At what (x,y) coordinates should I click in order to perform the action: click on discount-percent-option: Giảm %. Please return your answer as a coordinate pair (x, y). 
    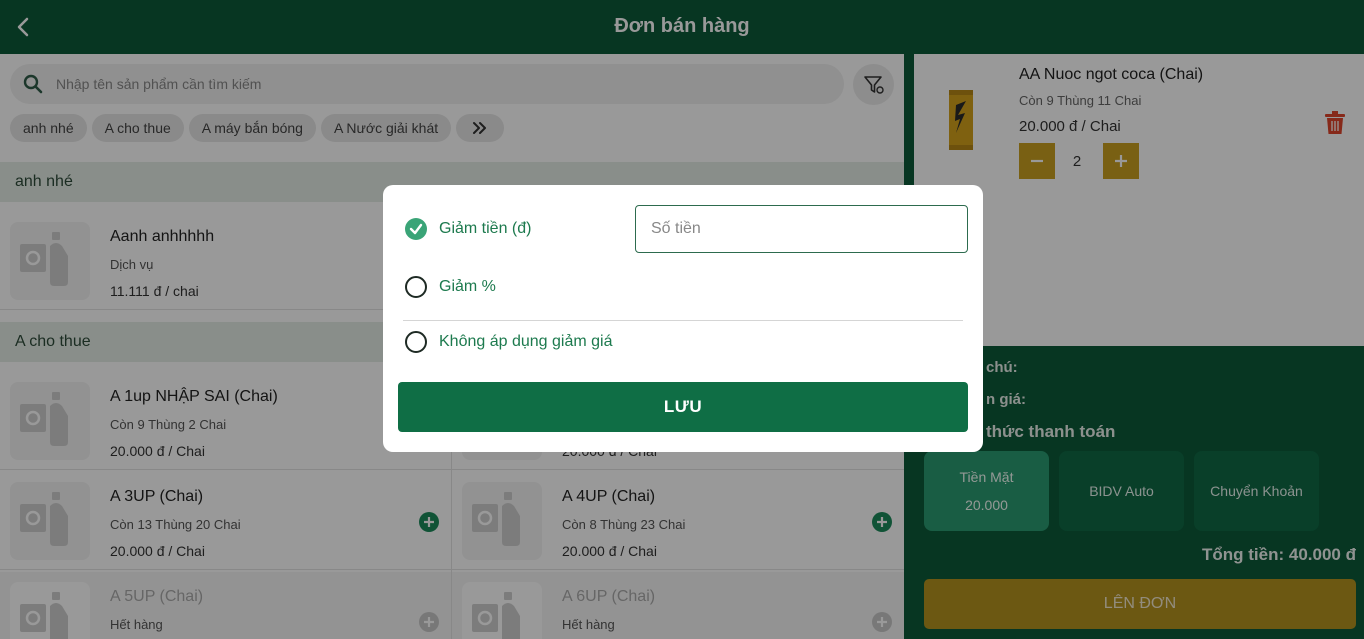
    Looking at the image, I should click on (450, 287).